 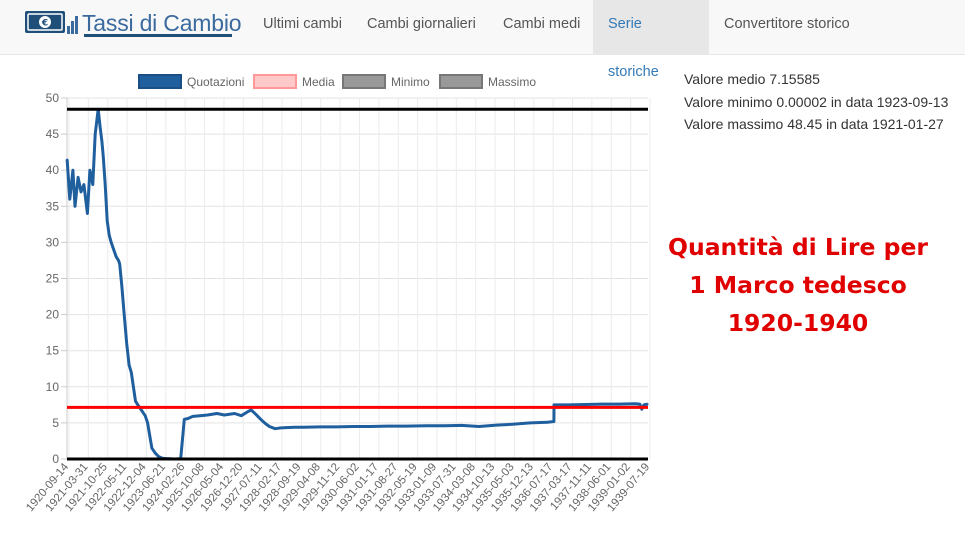 I want to click on legend-swatch-media, so click(x=275, y=81).